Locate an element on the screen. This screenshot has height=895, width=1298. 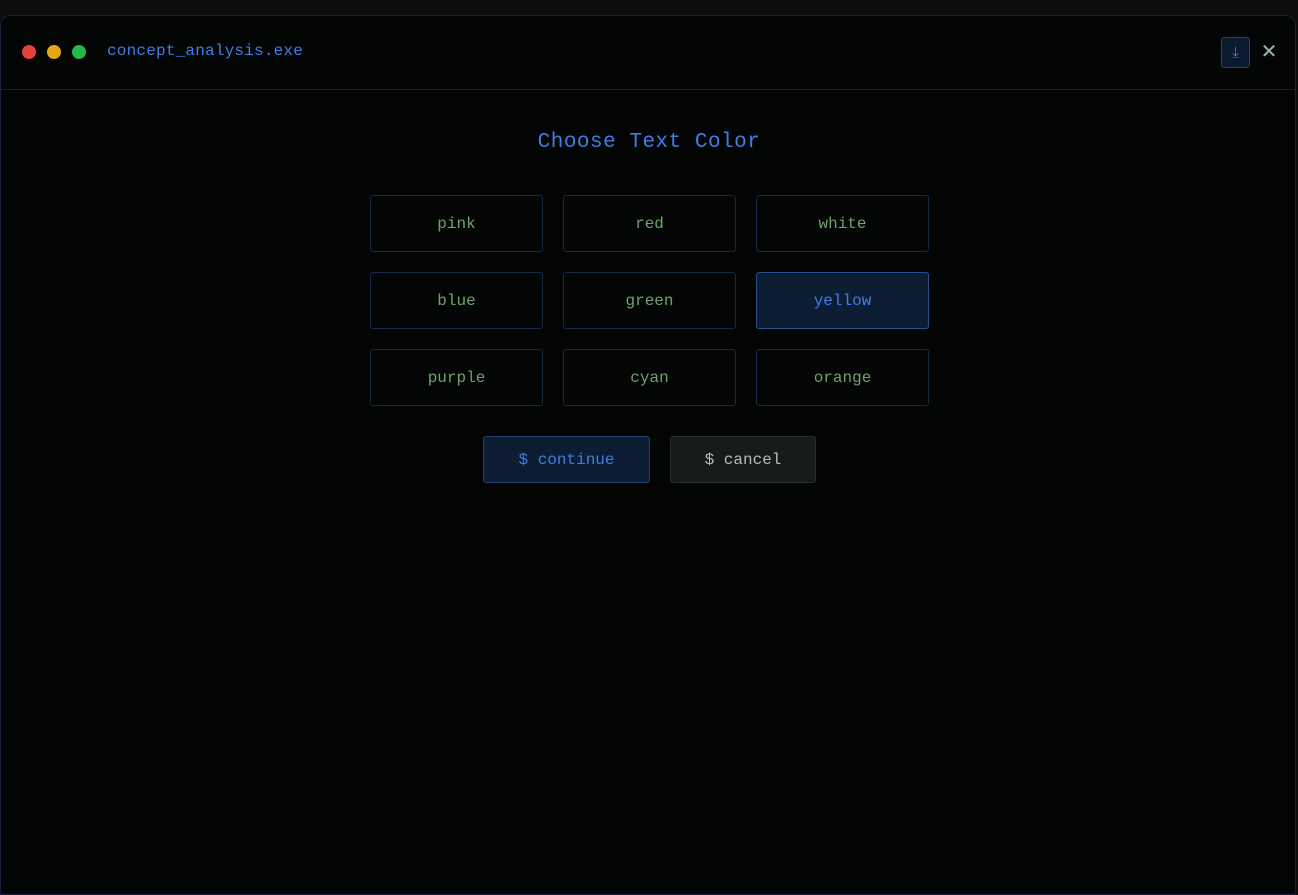
close-window-dot is located at coordinates (29, 52).